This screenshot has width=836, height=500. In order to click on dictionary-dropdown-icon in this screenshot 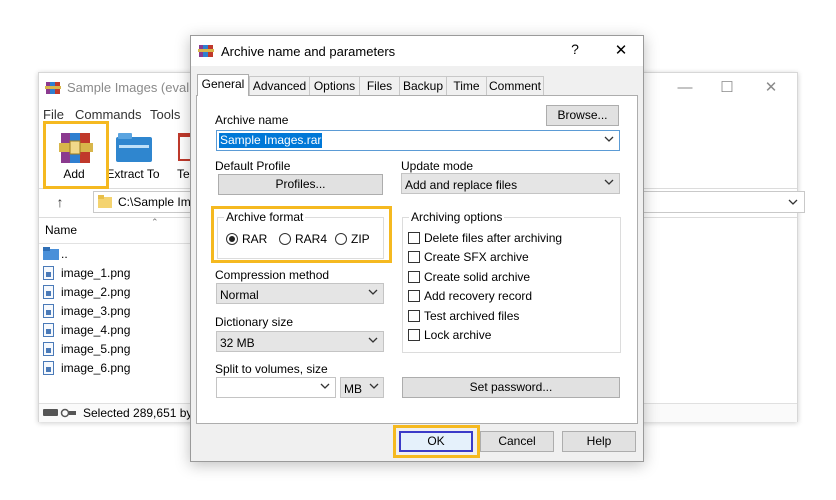, I will do `click(373, 340)`.